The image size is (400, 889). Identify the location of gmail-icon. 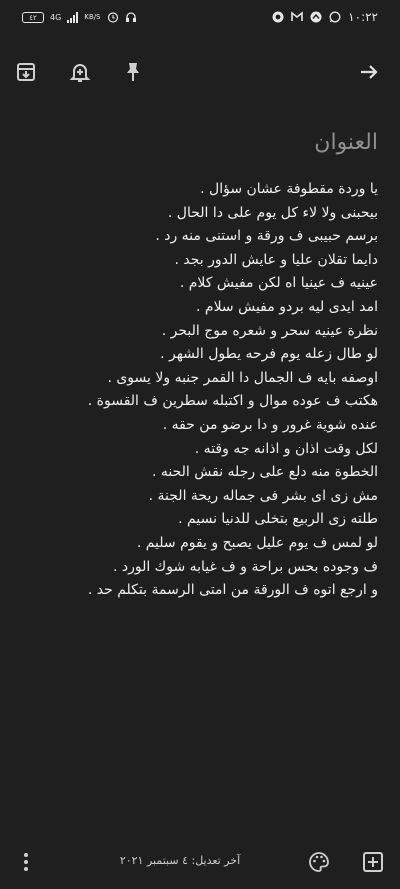
(297, 16).